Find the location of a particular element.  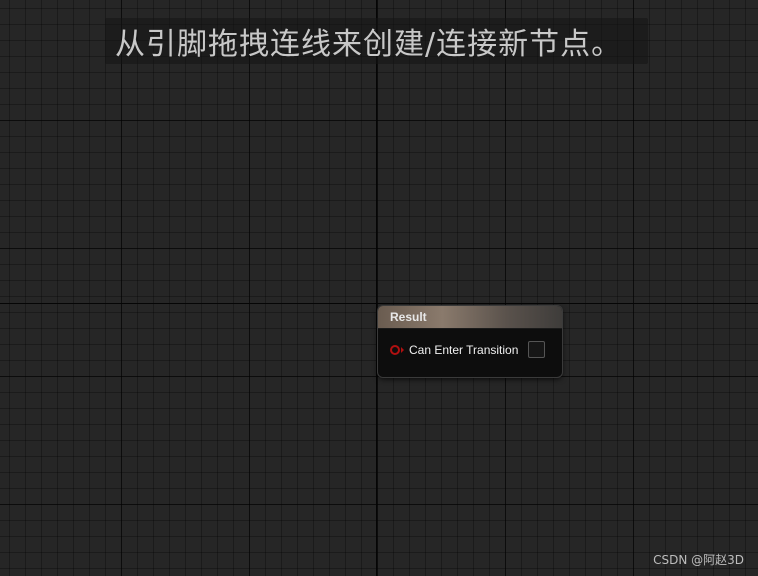

pin-arrow-icon is located at coordinates (402, 350).